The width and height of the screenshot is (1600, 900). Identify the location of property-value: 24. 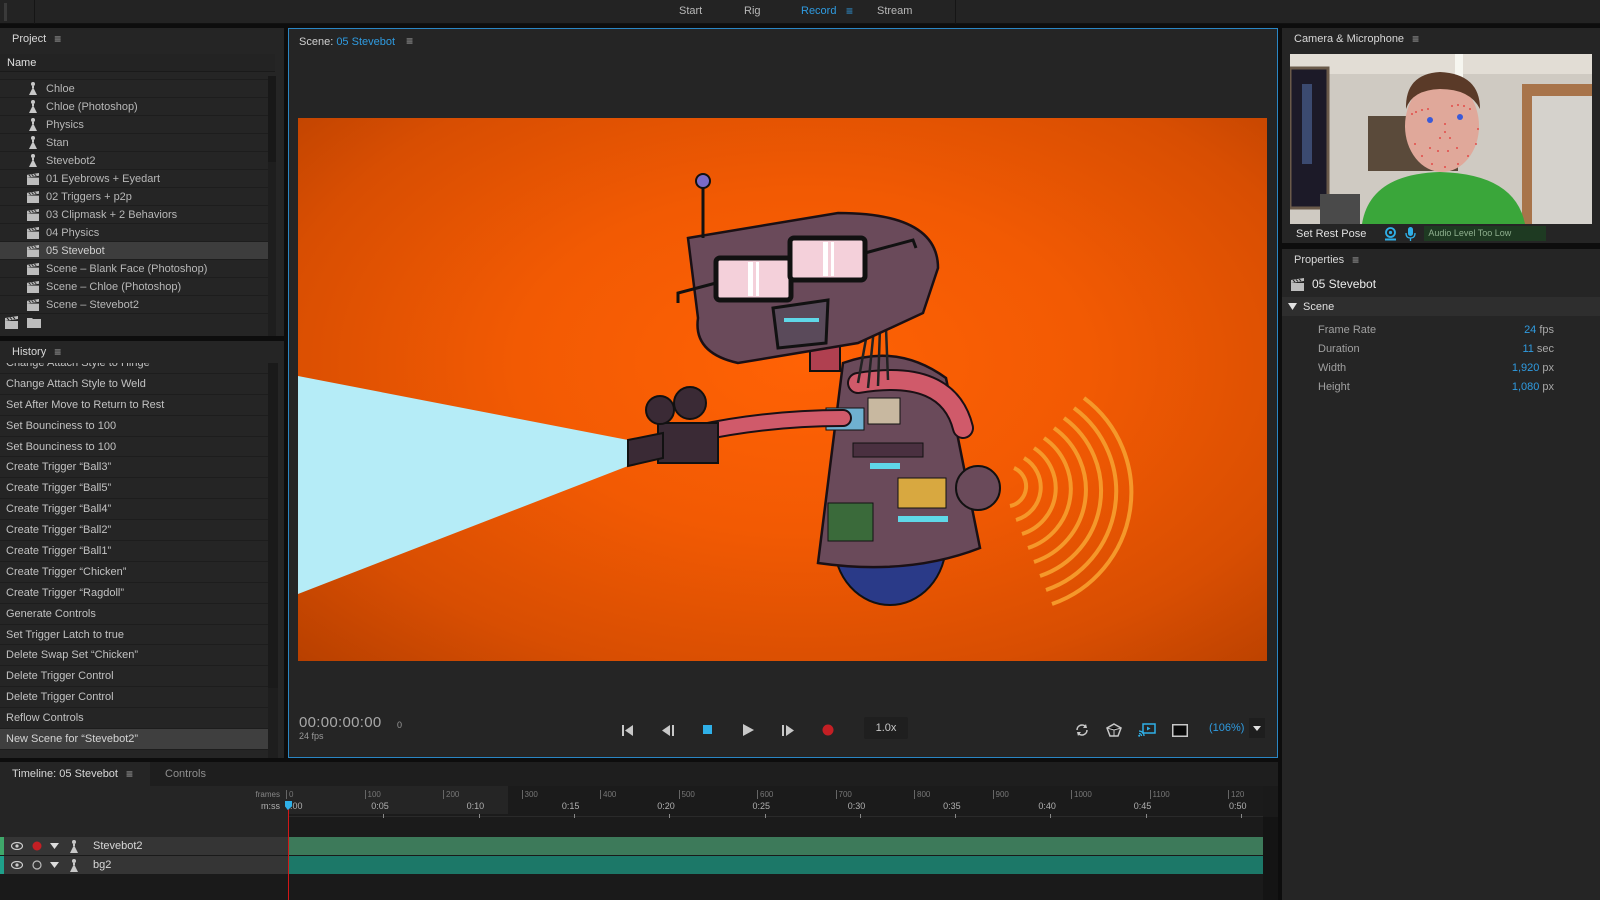
(1530, 330).